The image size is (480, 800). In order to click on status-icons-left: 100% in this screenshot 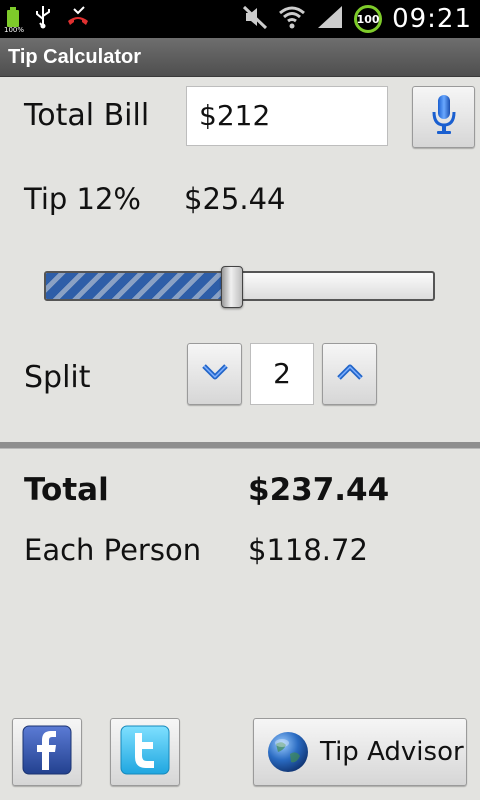, I will do `click(47, 19)`.